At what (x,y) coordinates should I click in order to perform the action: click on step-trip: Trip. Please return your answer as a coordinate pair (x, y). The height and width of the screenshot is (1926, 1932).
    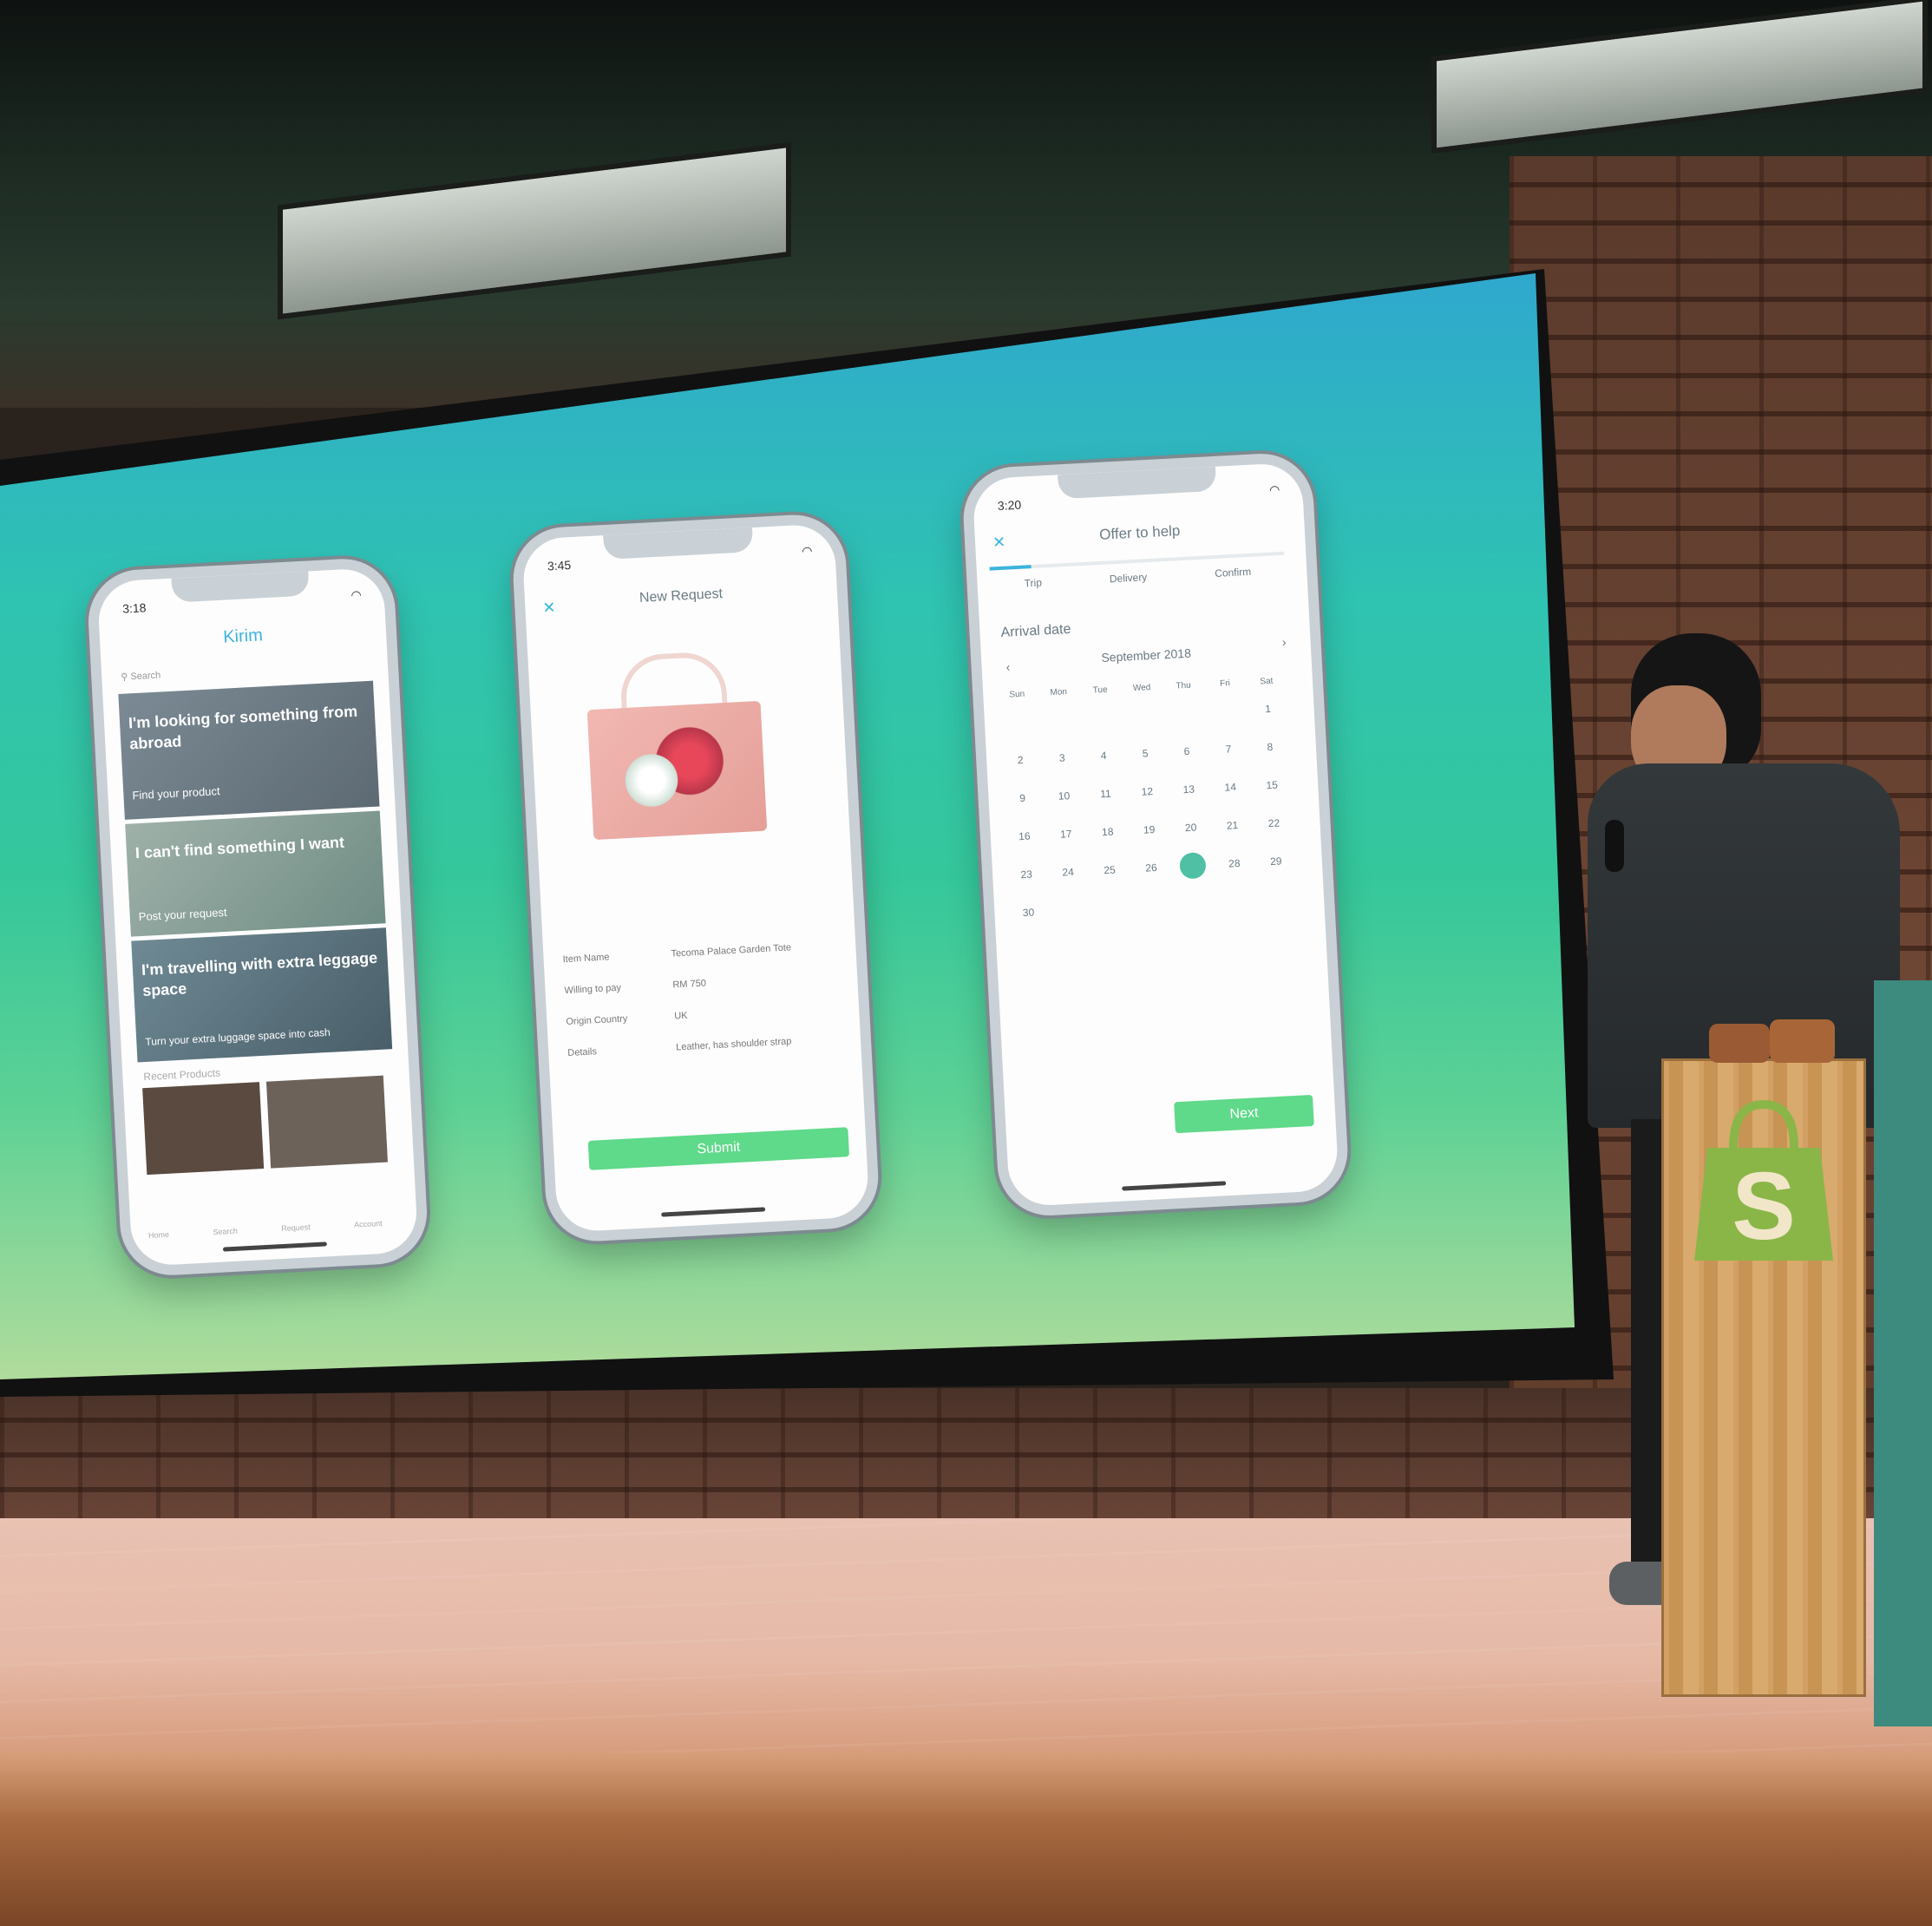
    Looking at the image, I should click on (1033, 582).